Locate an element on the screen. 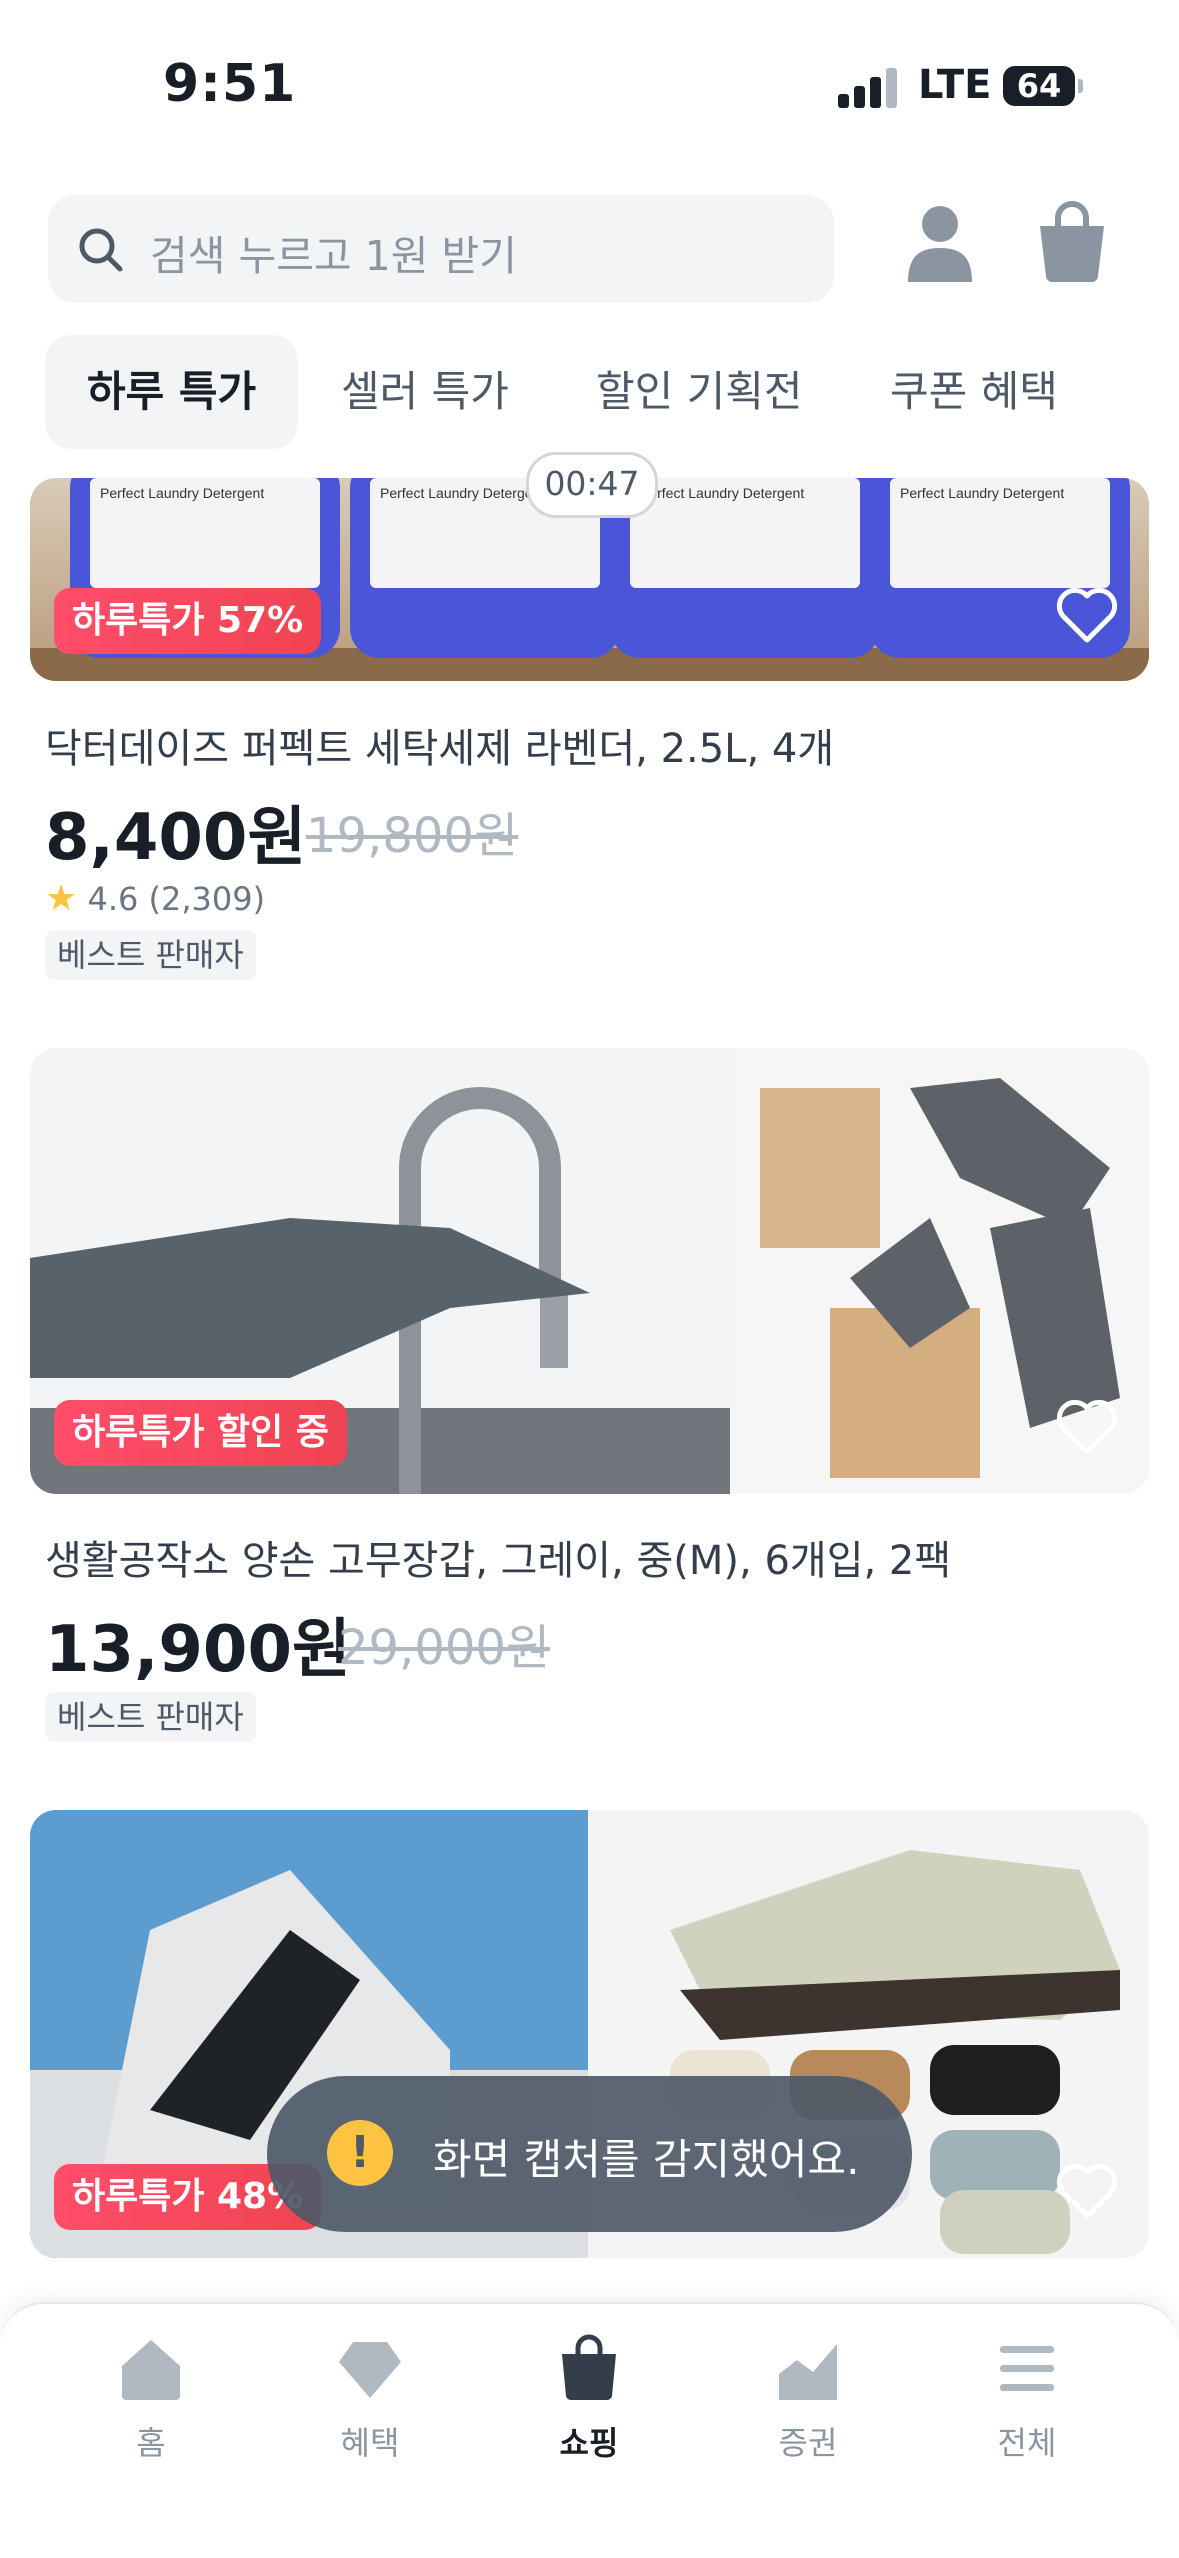 The height and width of the screenshot is (2558, 1179). screenshot-toast: ! 화면 캡처를 감지했어요. is located at coordinates (589, 2154).